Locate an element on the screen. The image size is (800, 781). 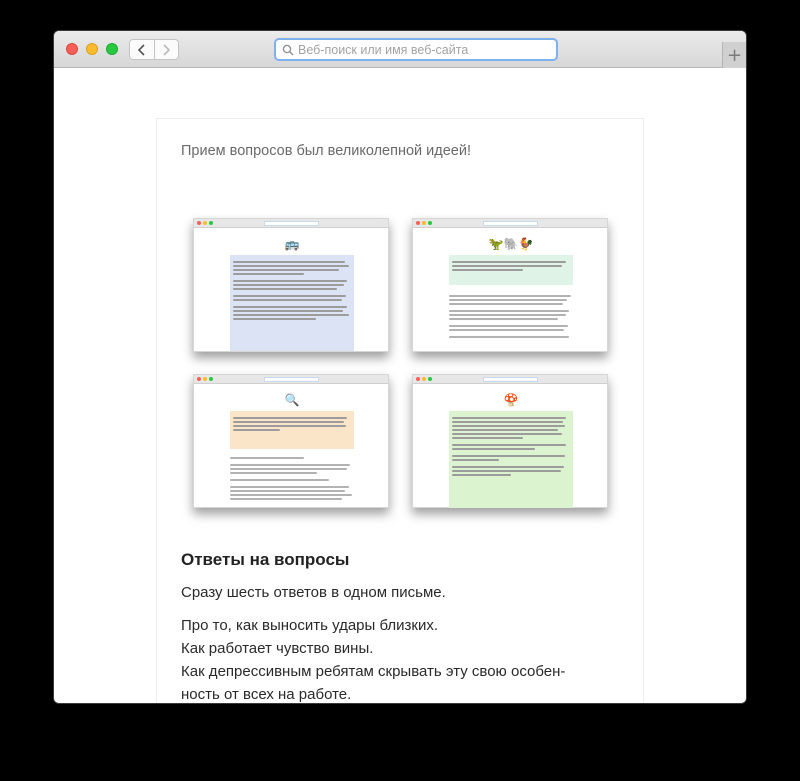
mushroom-icon: 🍄 is located at coordinates (511, 400).